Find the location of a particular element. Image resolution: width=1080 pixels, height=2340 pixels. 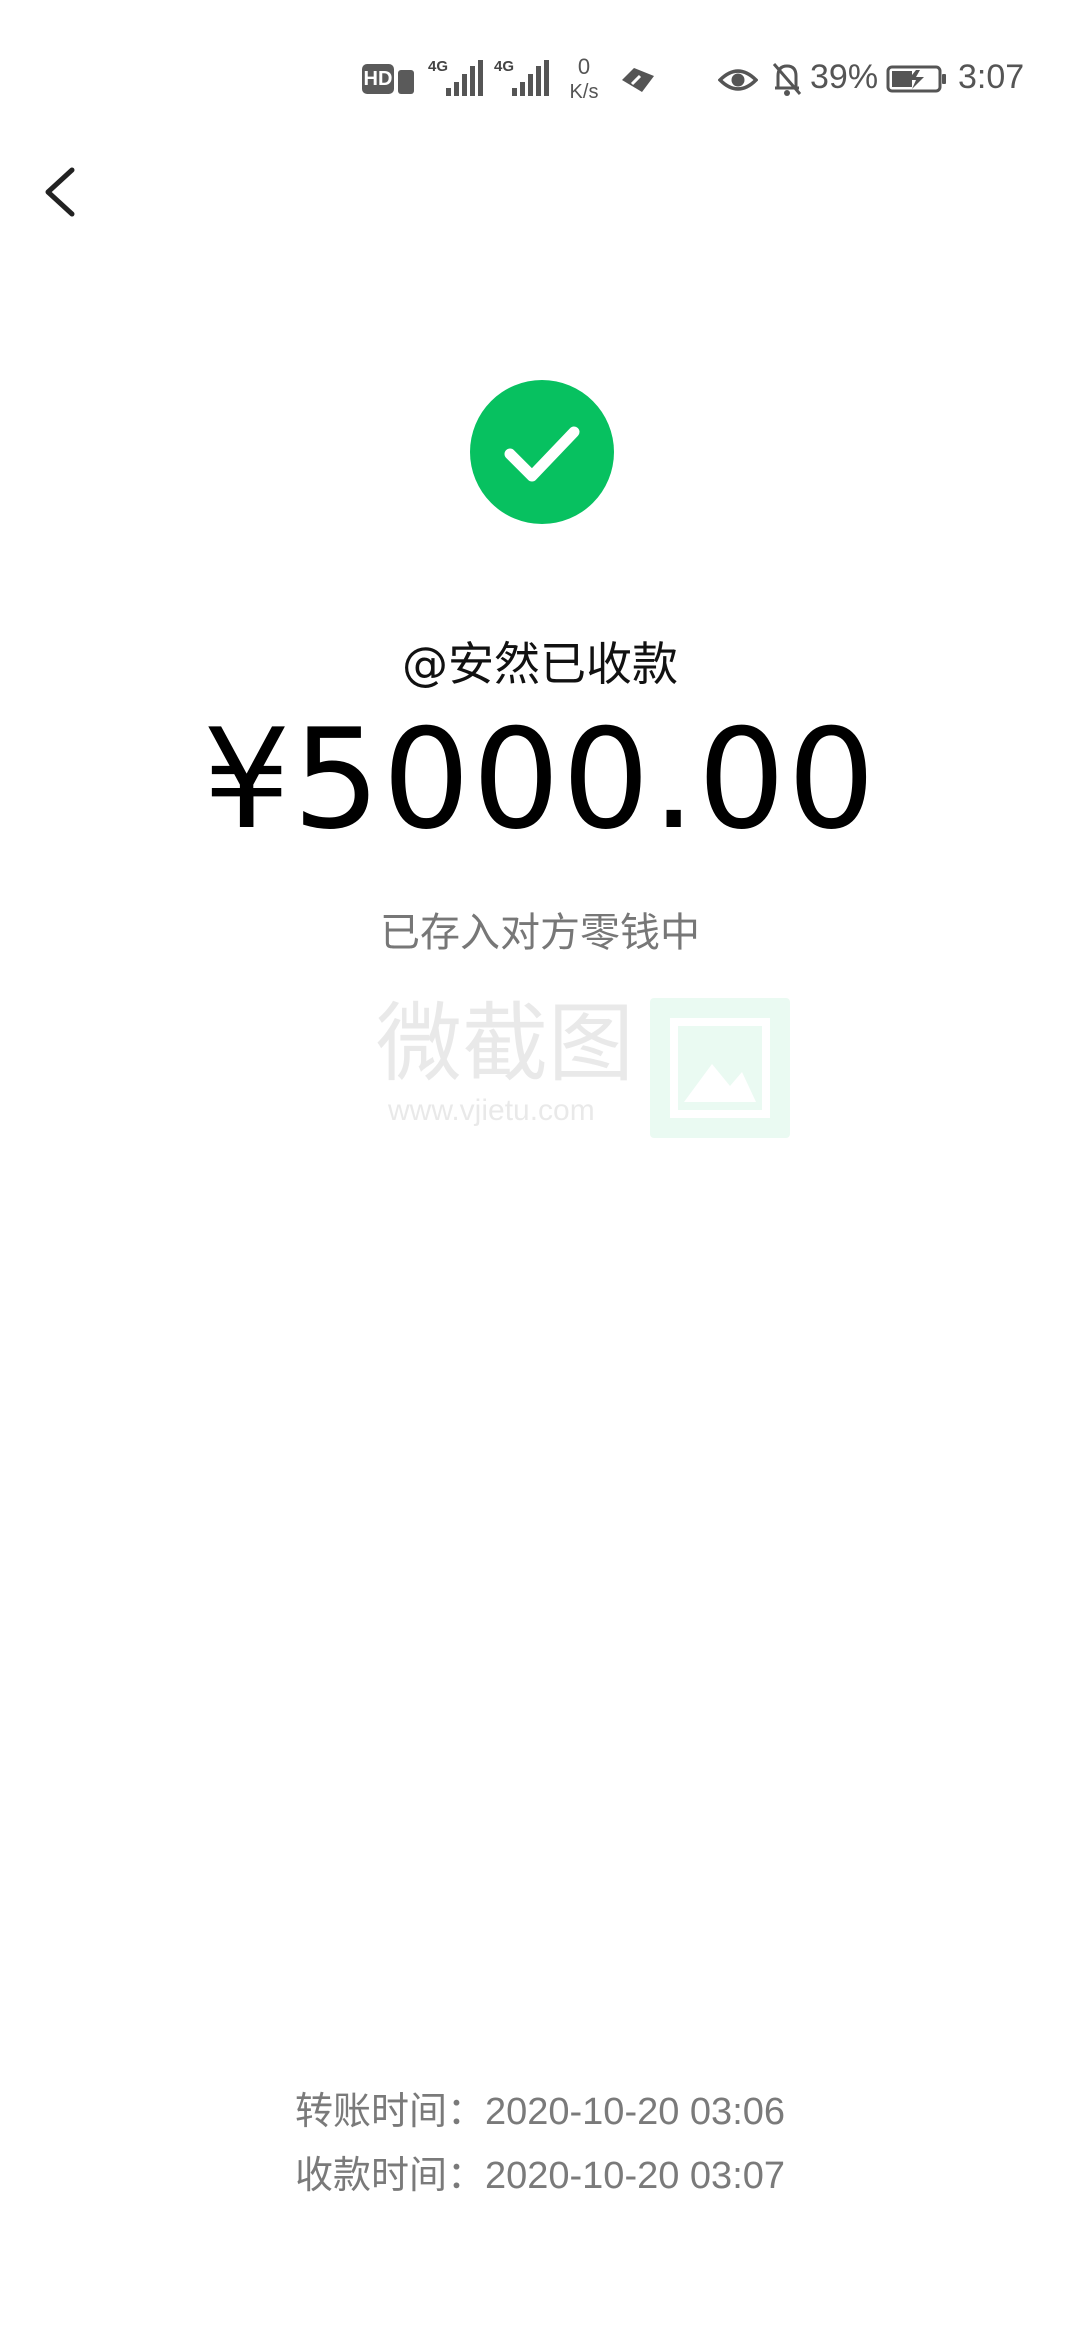

status-bar: HD 4G 4G 0 K/s 39% 3:07 is located at coordinates (540, 80).